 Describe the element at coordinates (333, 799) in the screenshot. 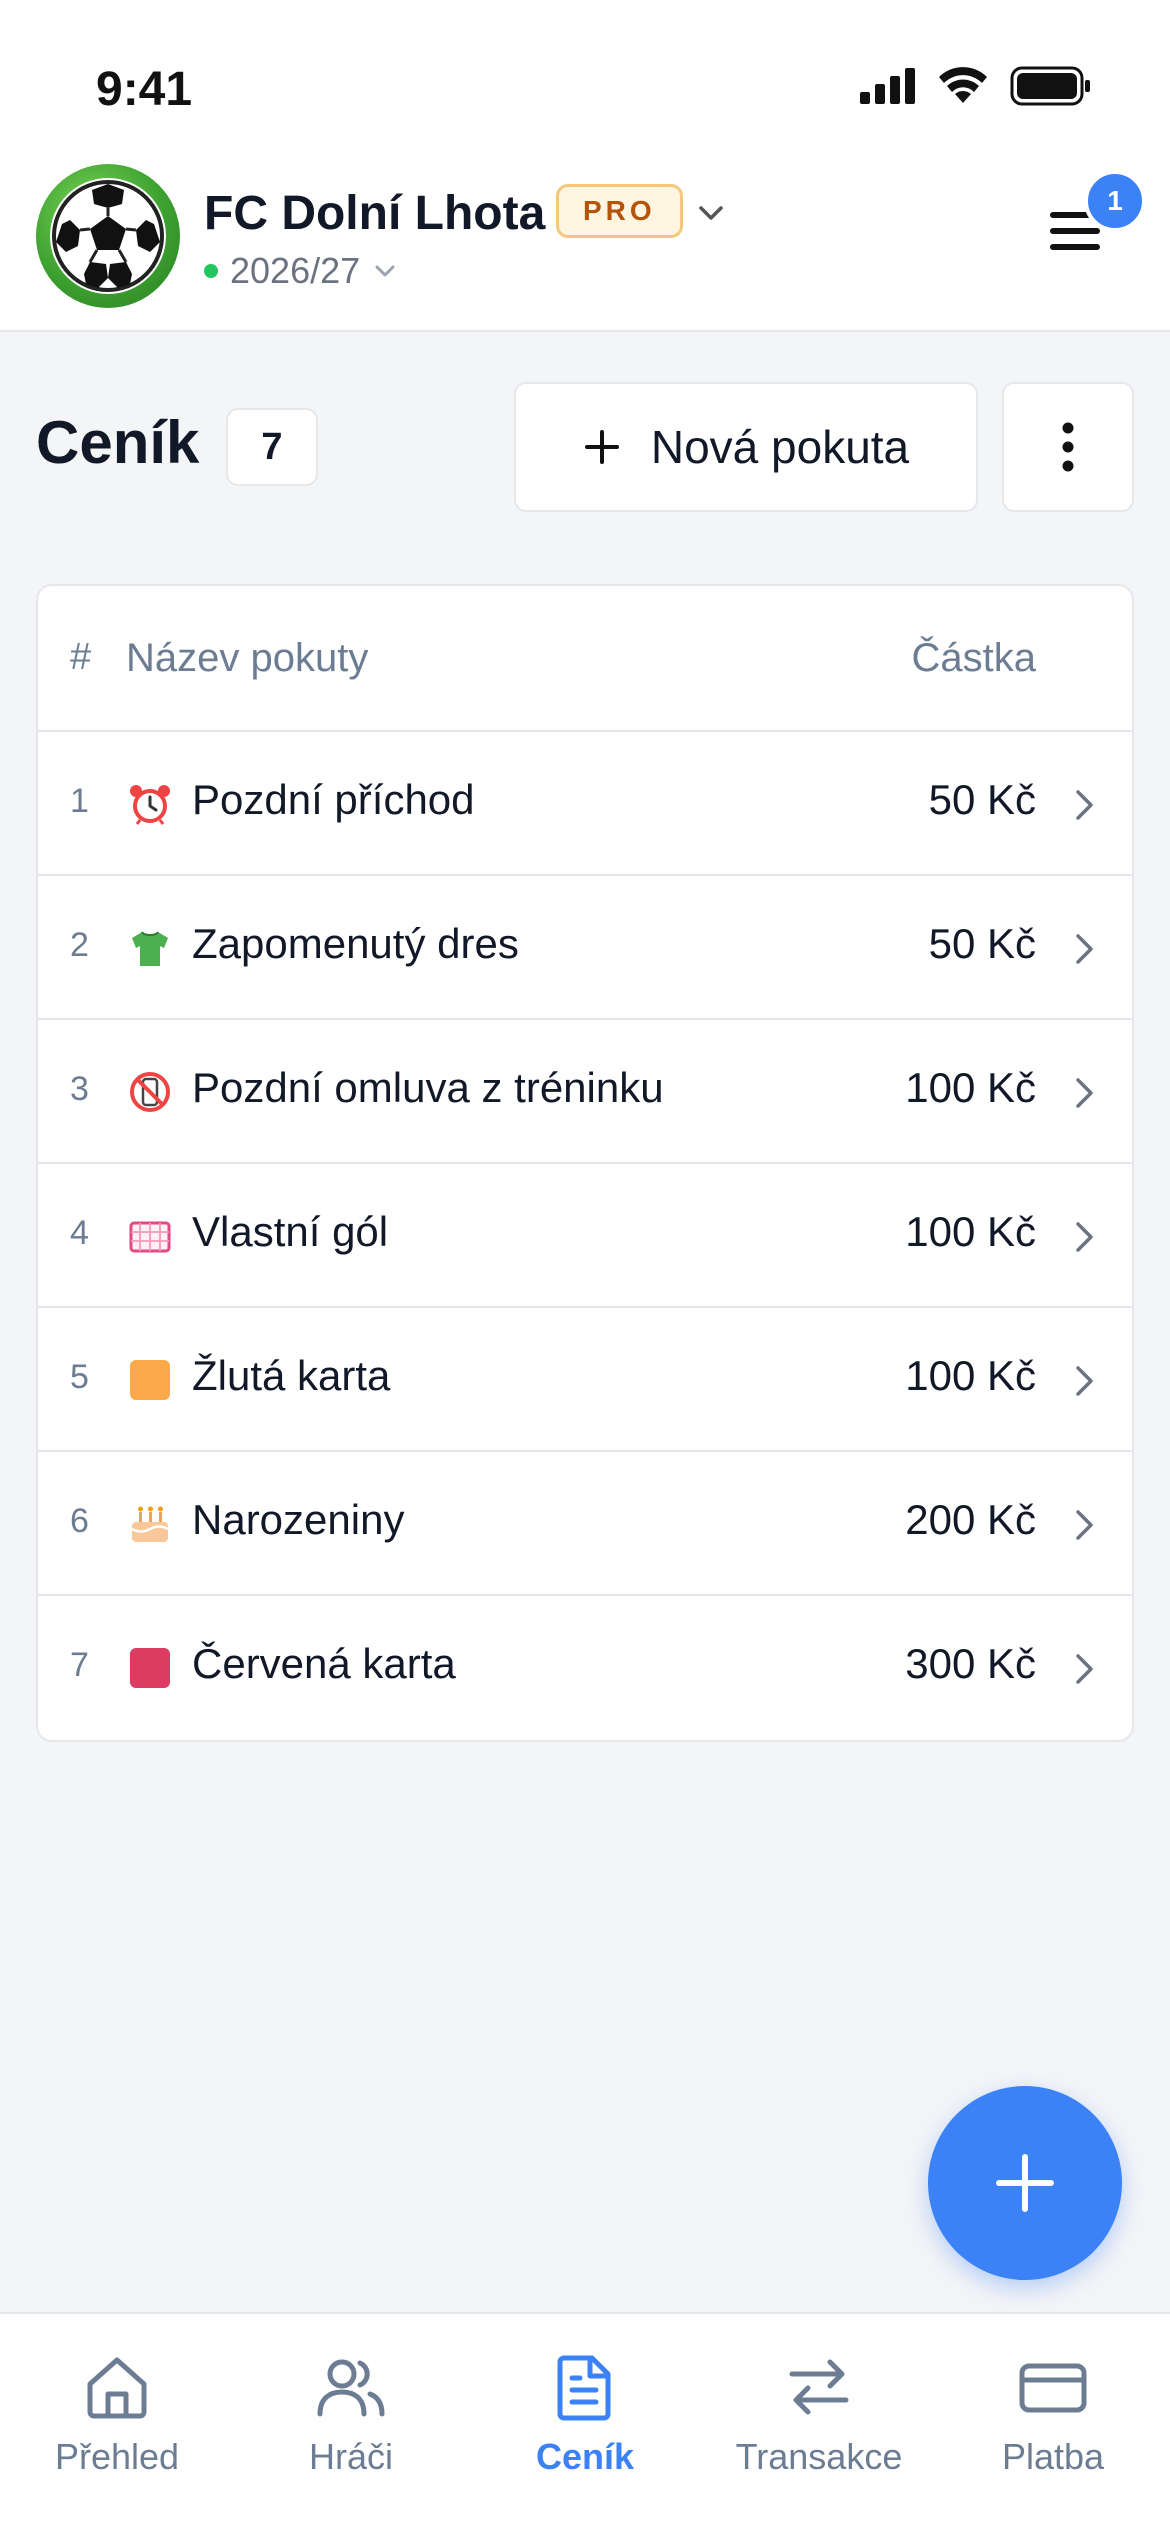

I see `fine-name: Pozdní příchod` at that location.